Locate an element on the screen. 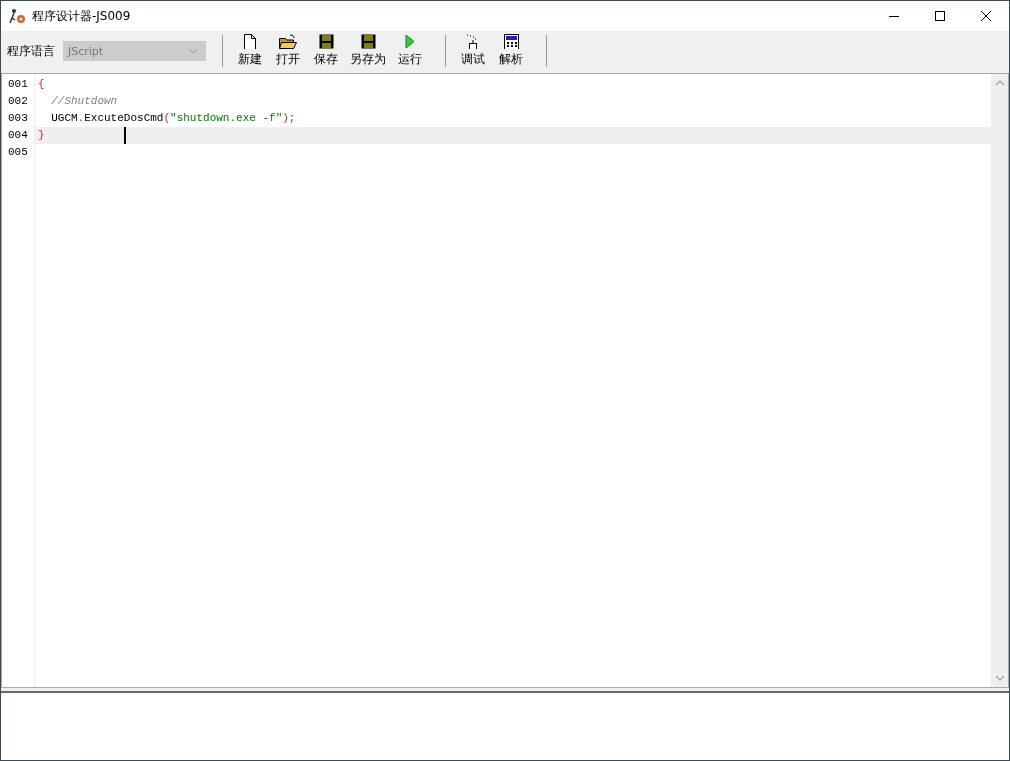  code-line: } is located at coordinates (41, 135).